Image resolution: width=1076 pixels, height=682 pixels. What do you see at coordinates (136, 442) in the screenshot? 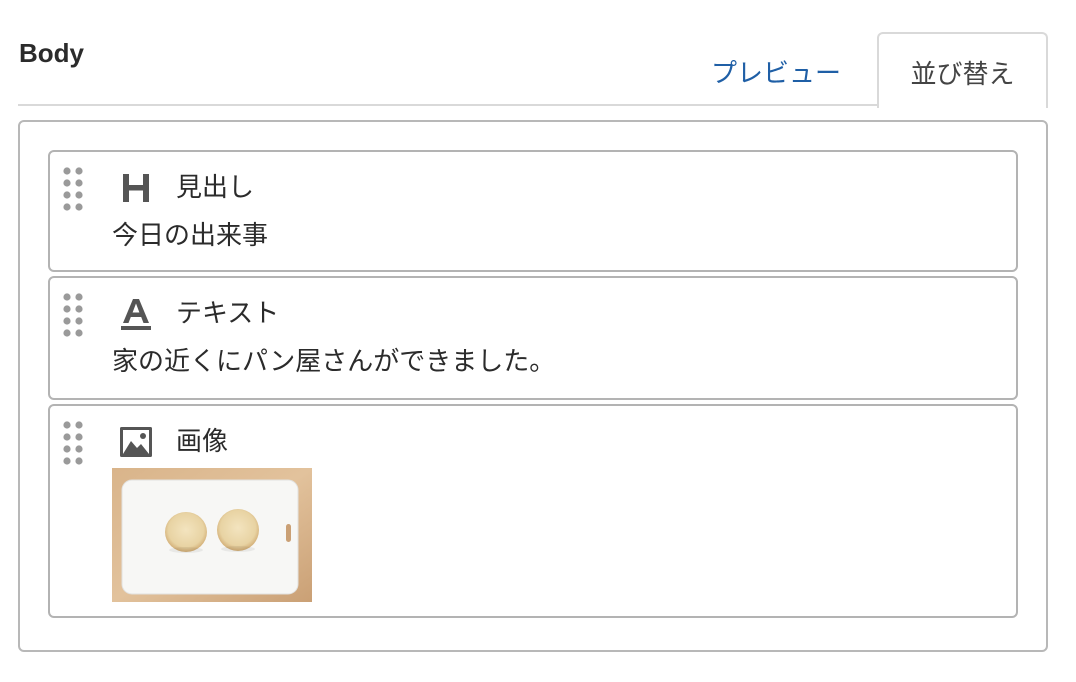
I see `image-icon` at bounding box center [136, 442].